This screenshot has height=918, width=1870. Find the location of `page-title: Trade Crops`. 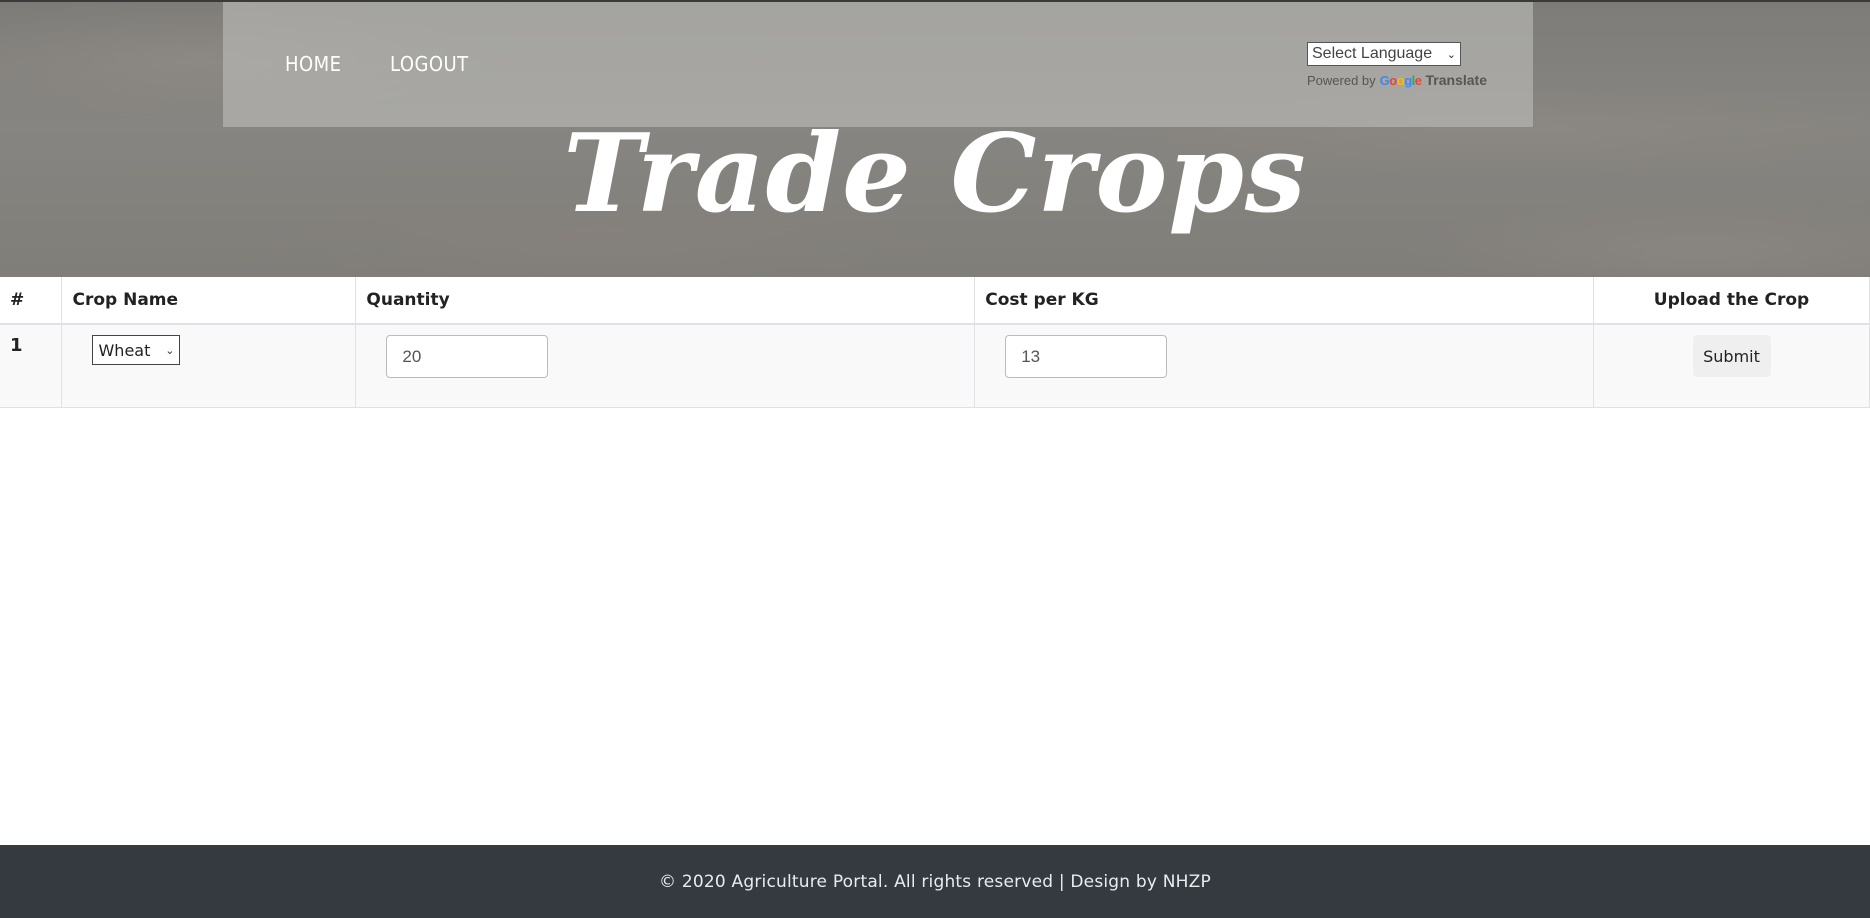

page-title: Trade Crops is located at coordinates (935, 174).